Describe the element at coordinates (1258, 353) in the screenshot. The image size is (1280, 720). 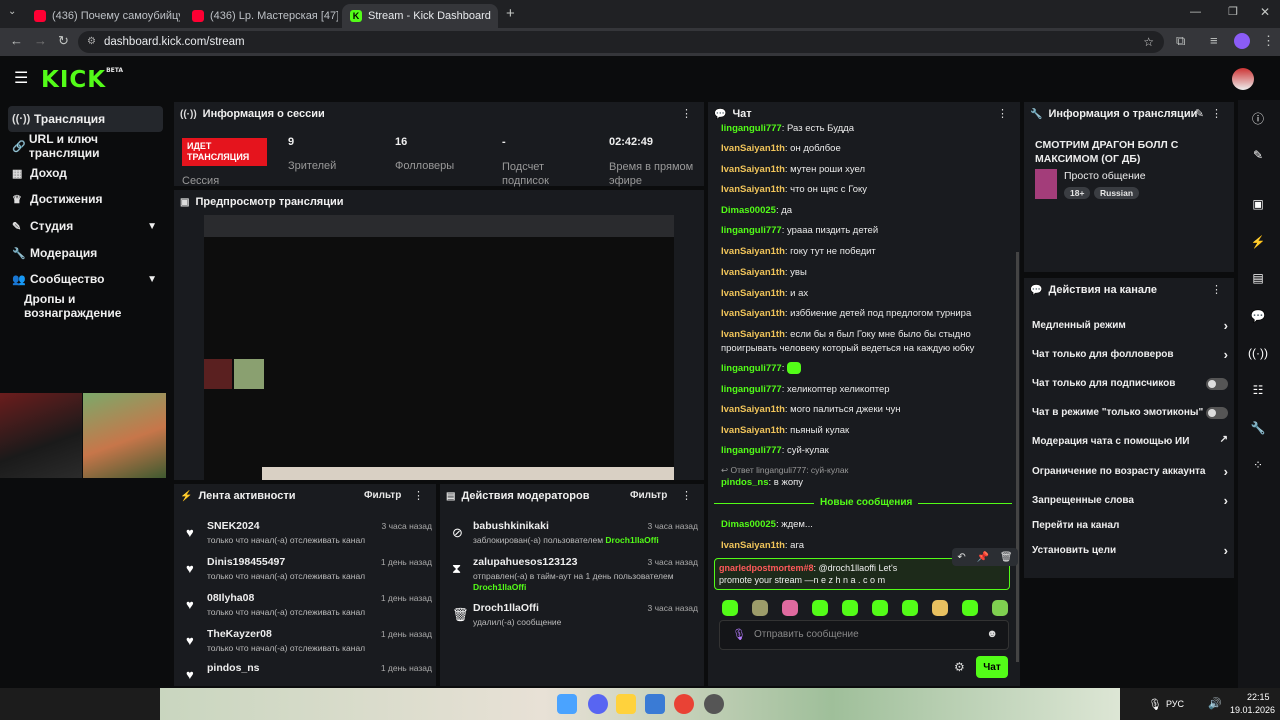
I see `broadcast-icon: ((·))` at that location.